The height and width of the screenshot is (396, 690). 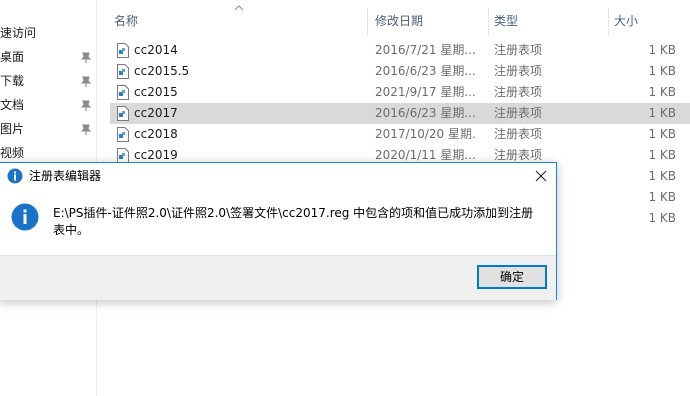 What do you see at coordinates (278, 177) in the screenshot?
I see `dialog-title-bar: 注册表编辑器` at bounding box center [278, 177].